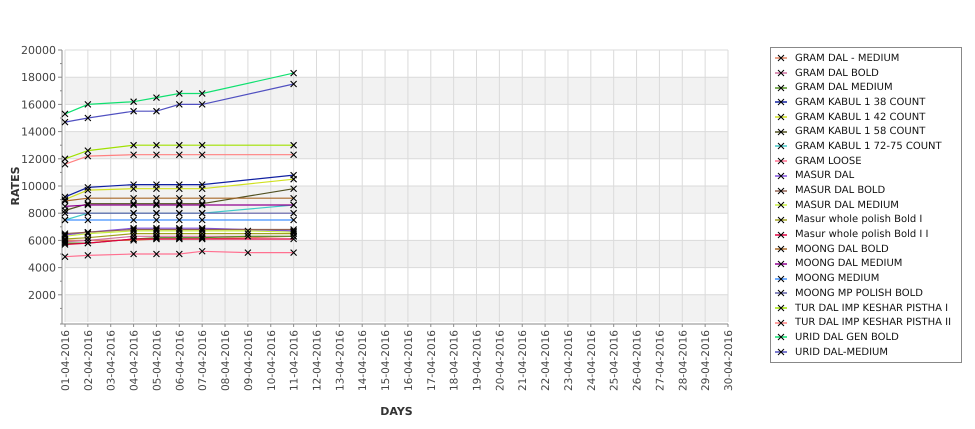 The width and height of the screenshot is (975, 429). Describe the element at coordinates (15, 186) in the screenshot. I see `axis-title: RATES` at that location.